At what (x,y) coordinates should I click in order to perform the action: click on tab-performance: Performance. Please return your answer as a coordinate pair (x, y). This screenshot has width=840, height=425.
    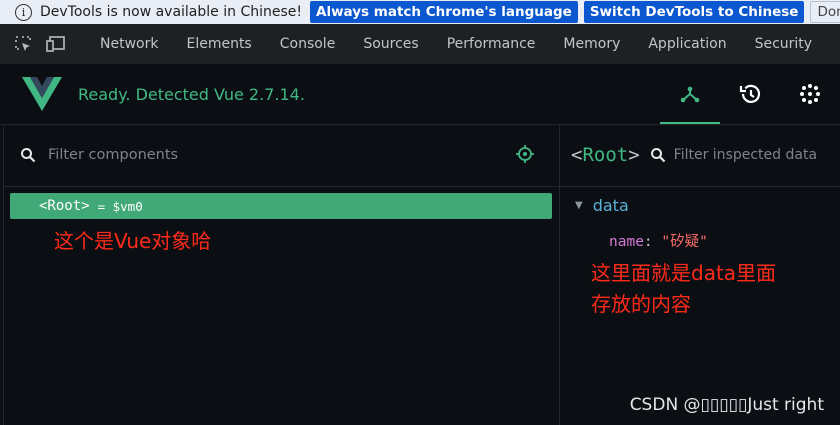
    Looking at the image, I should click on (491, 44).